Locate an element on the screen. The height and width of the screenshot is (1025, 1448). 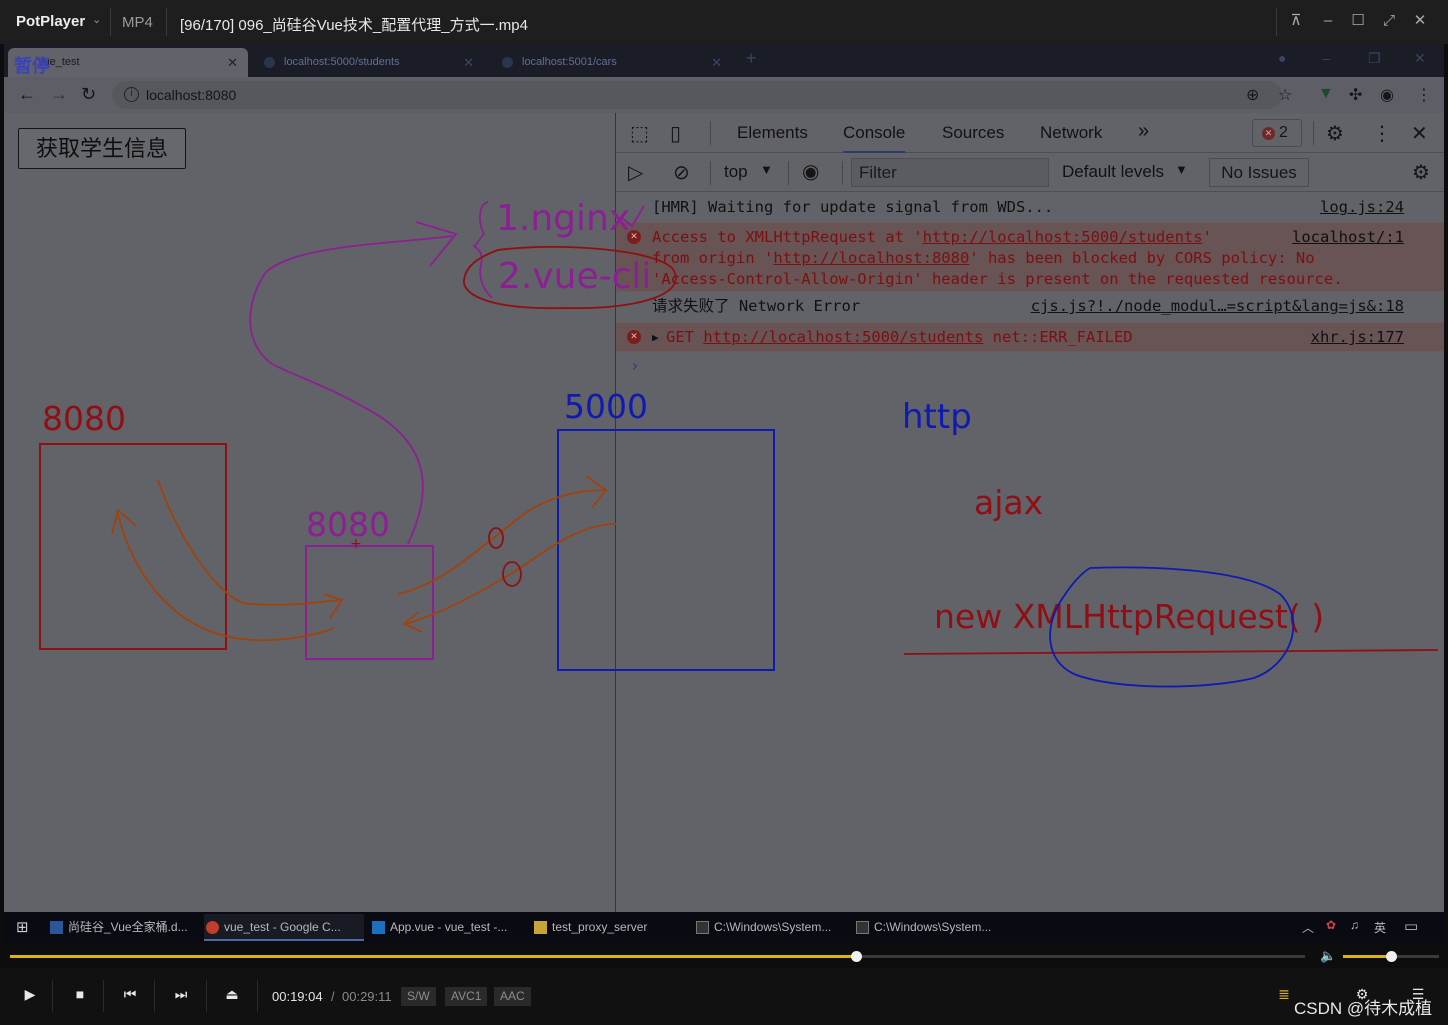
ime-indicator: 英 is located at coordinates (1380, 927).